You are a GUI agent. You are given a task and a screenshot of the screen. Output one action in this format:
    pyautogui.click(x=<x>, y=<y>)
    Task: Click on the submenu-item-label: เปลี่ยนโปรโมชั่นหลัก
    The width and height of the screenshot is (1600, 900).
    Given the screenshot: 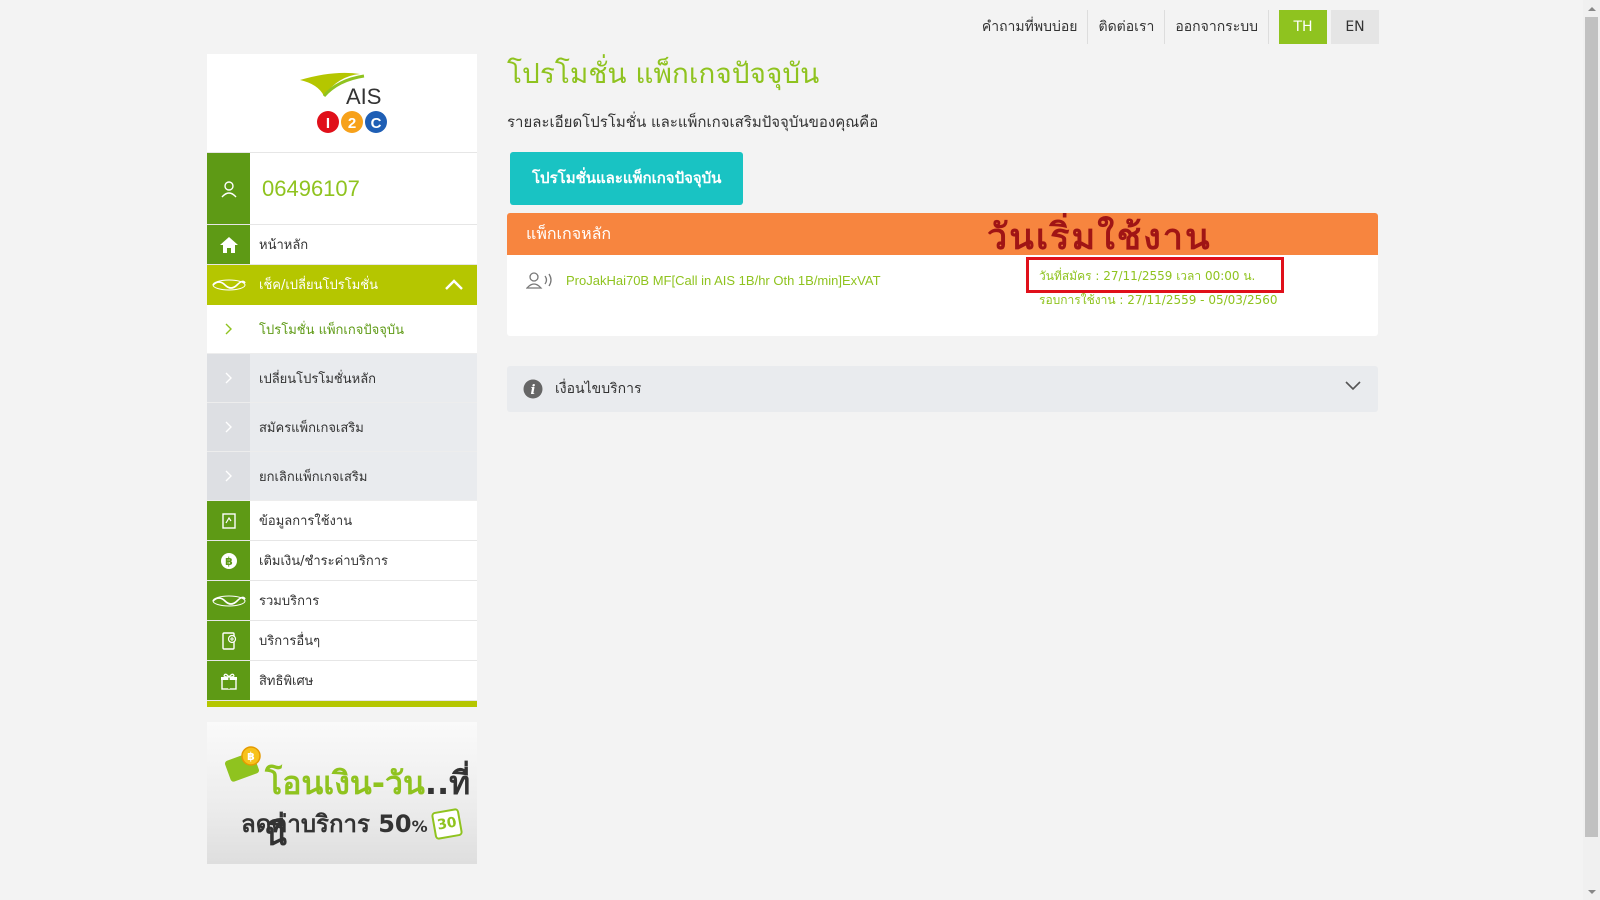 What is the action you would take?
    pyautogui.click(x=363, y=378)
    